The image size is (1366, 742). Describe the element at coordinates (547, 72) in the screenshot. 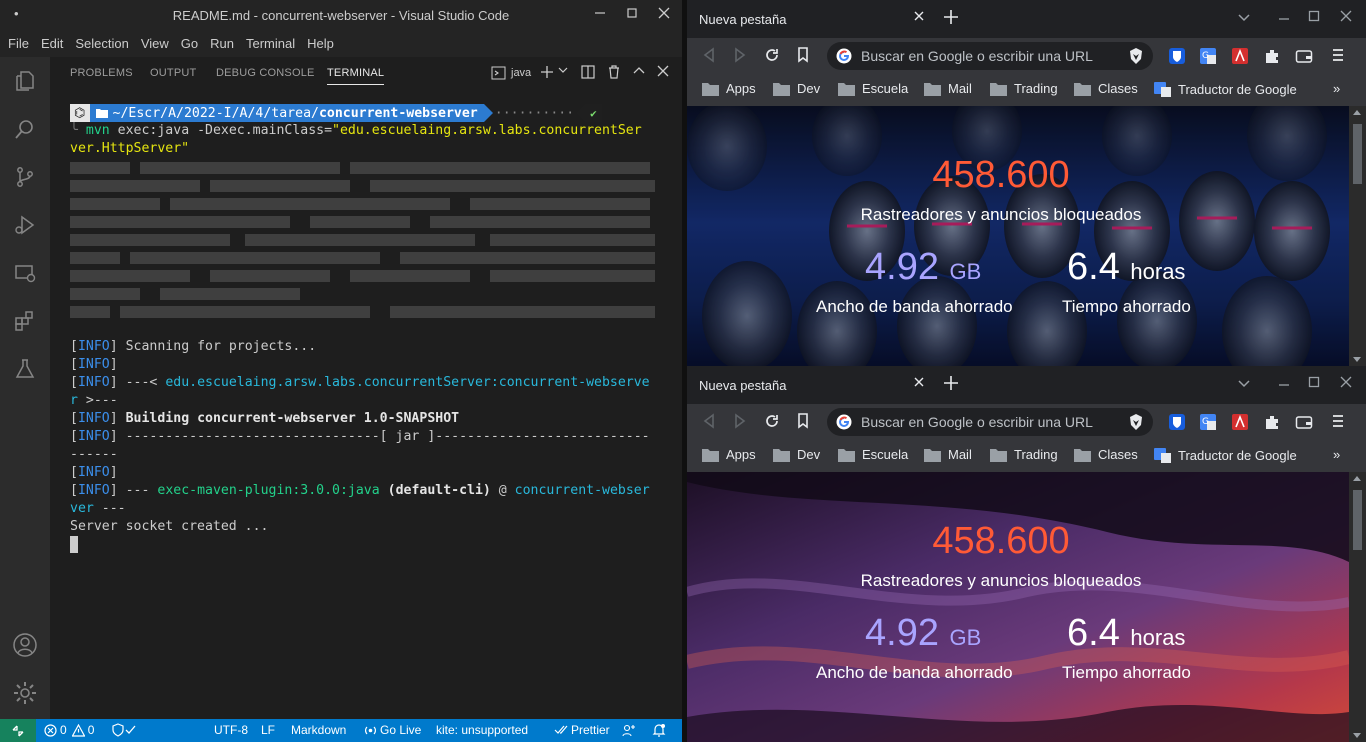

I see `new-terminal-plus-icon` at that location.